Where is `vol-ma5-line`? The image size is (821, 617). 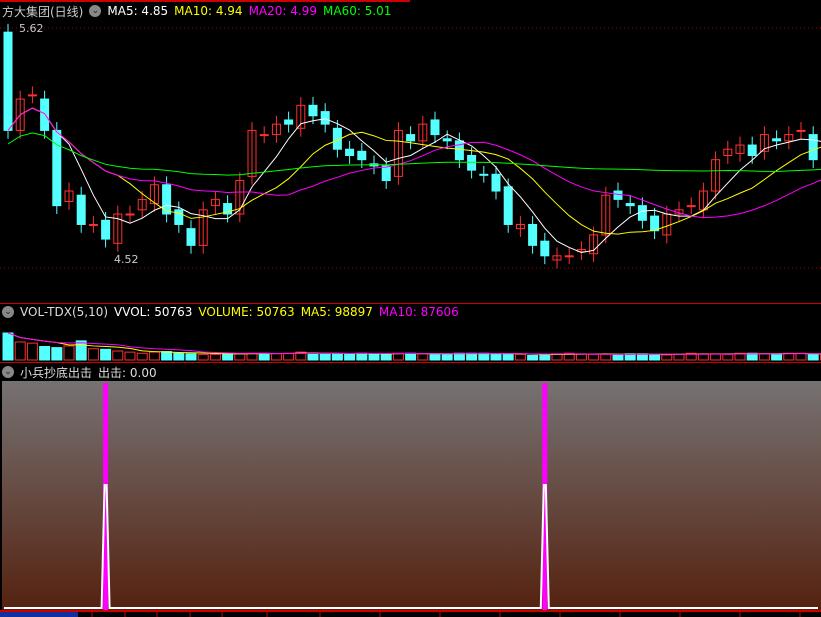 vol-ma5-line is located at coordinates (414, 343).